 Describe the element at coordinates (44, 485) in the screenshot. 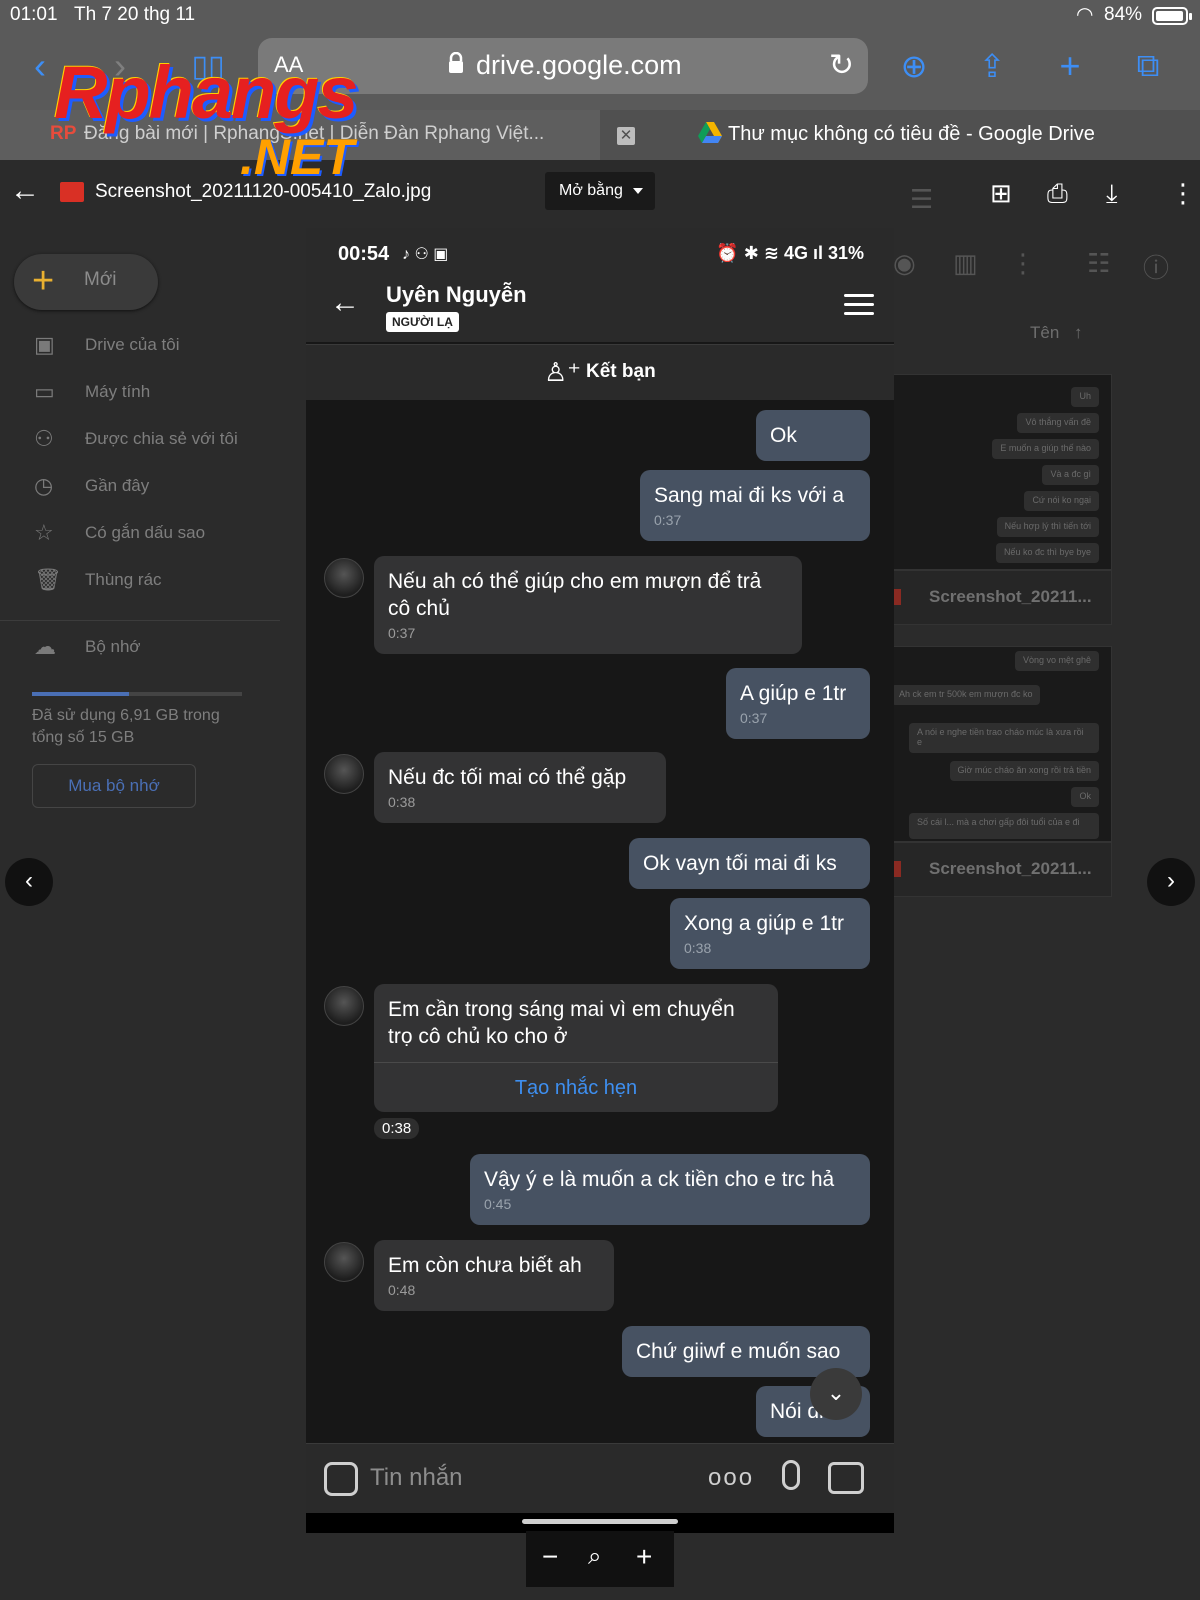

I see `clock-icon: ◷` at that location.